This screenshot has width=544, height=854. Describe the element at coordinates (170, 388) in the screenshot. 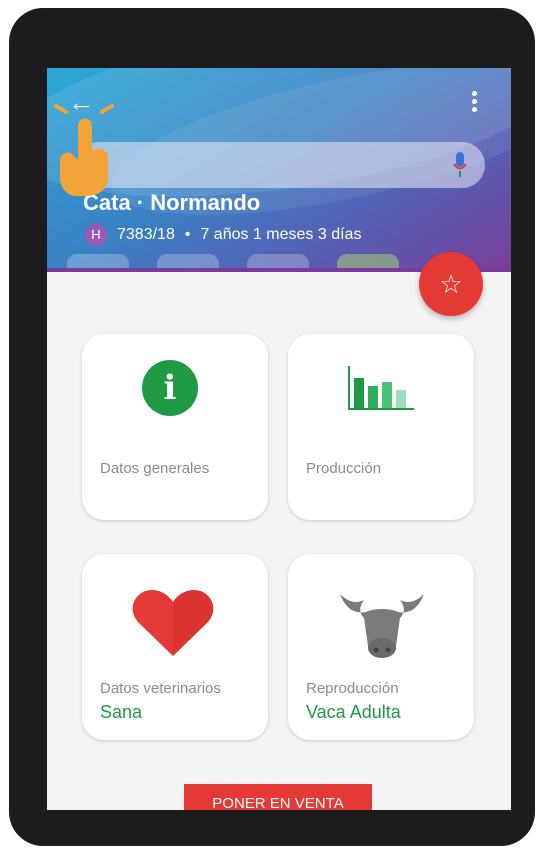

I see `info-icon: i` at that location.